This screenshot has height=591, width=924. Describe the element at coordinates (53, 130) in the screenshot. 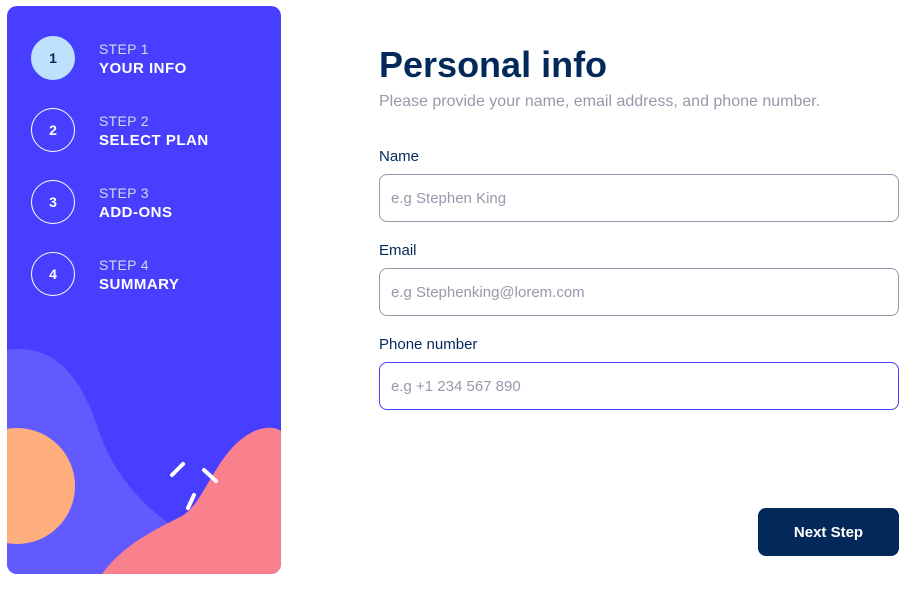

I see `step-number-badge: 2` at that location.